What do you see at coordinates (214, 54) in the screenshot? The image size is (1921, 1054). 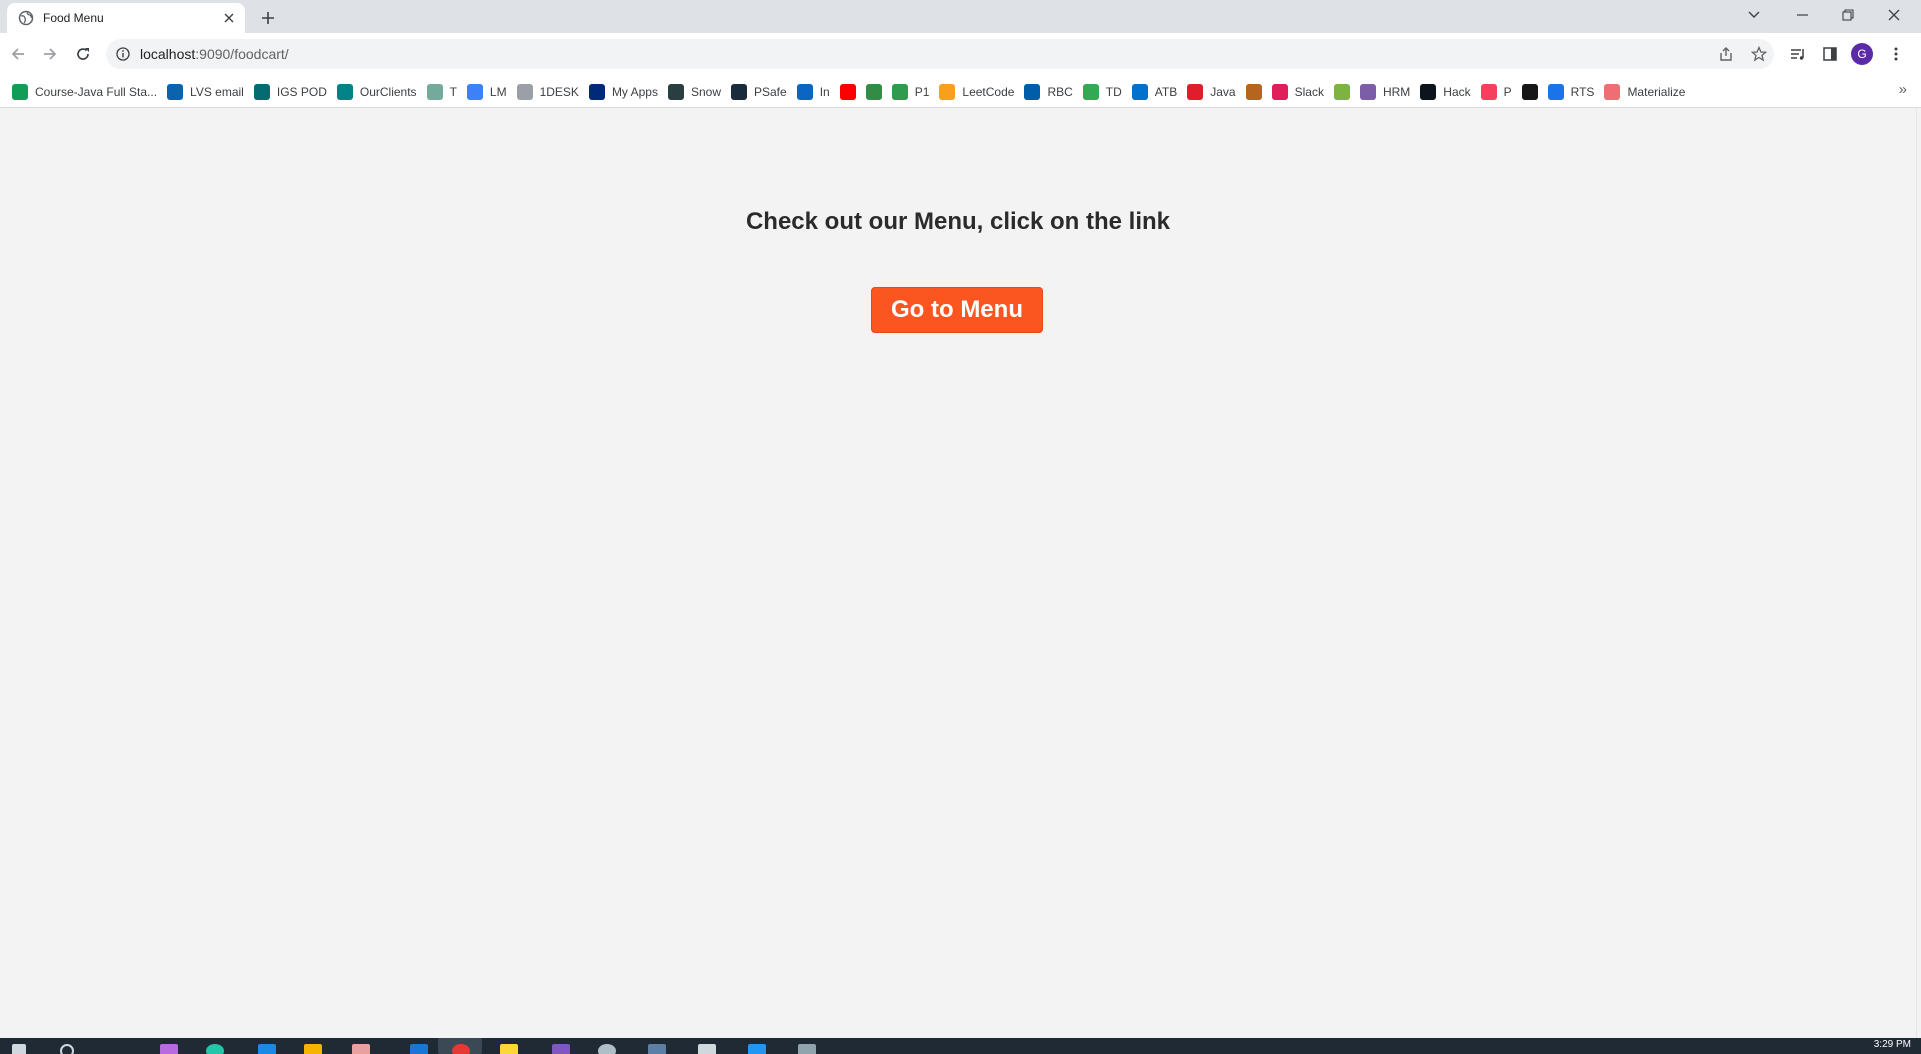 I see `url-text: localhost:9090/foodcart/` at bounding box center [214, 54].